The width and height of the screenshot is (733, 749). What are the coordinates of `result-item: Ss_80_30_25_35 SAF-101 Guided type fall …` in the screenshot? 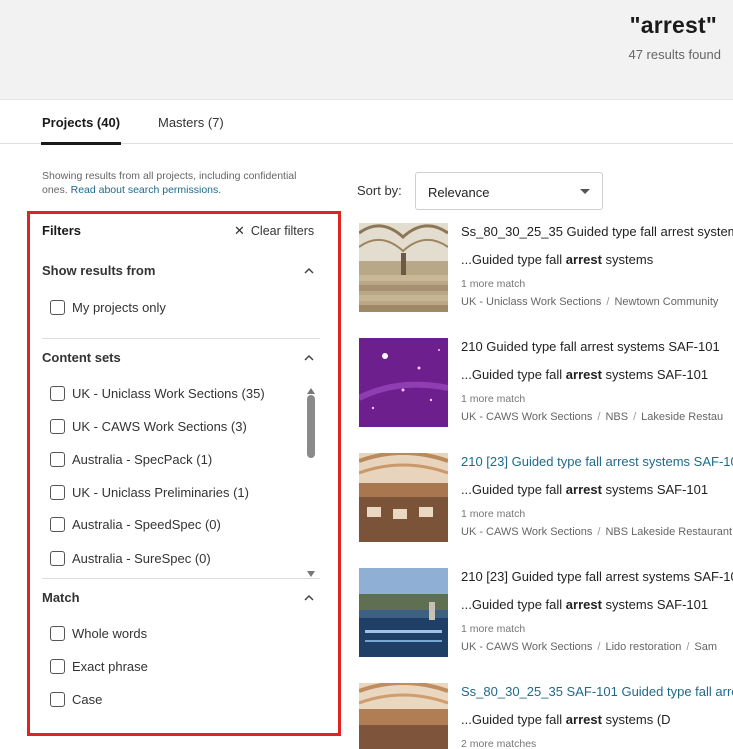 It's located at (546, 716).